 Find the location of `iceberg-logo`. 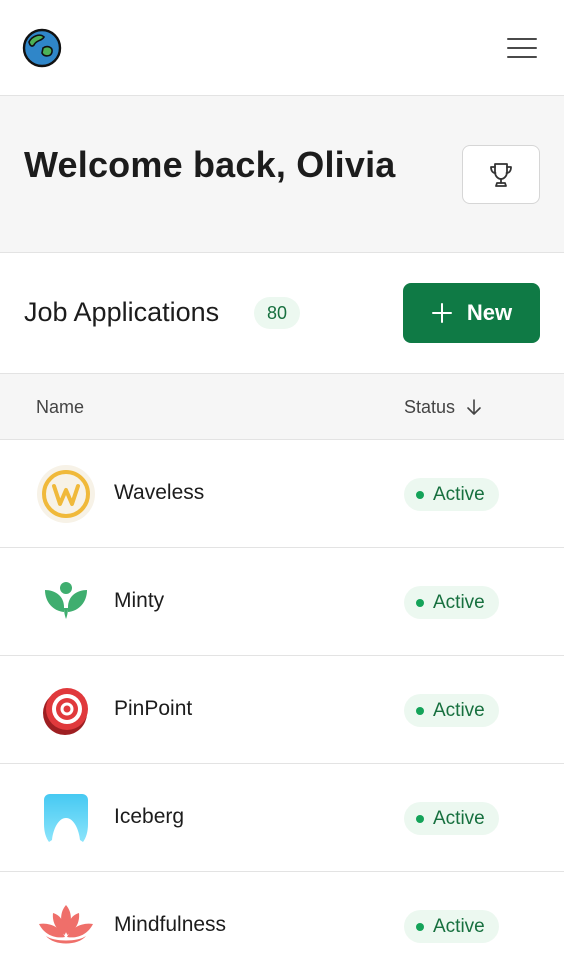

iceberg-logo is located at coordinates (66, 818).